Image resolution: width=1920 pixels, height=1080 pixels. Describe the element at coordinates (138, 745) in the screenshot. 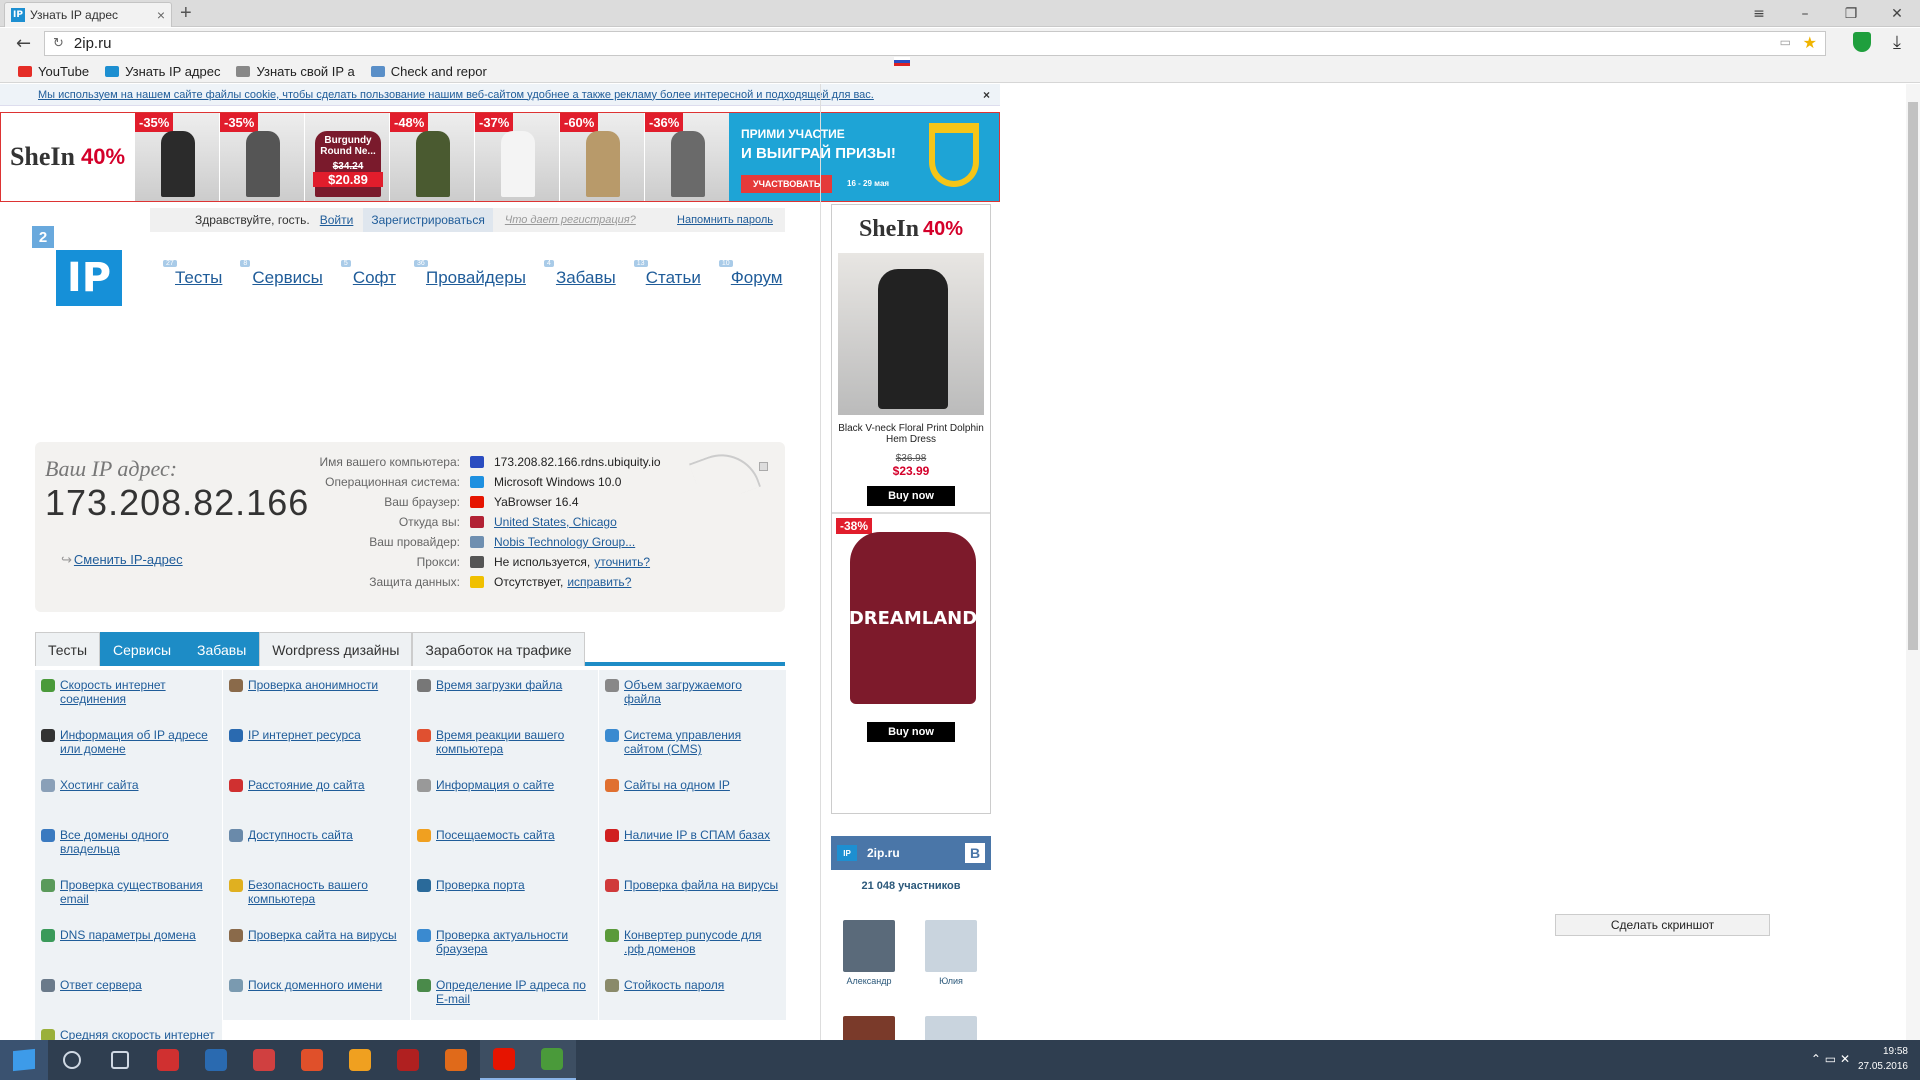

I see `service-link: Информация об IP адресе или домене` at that location.